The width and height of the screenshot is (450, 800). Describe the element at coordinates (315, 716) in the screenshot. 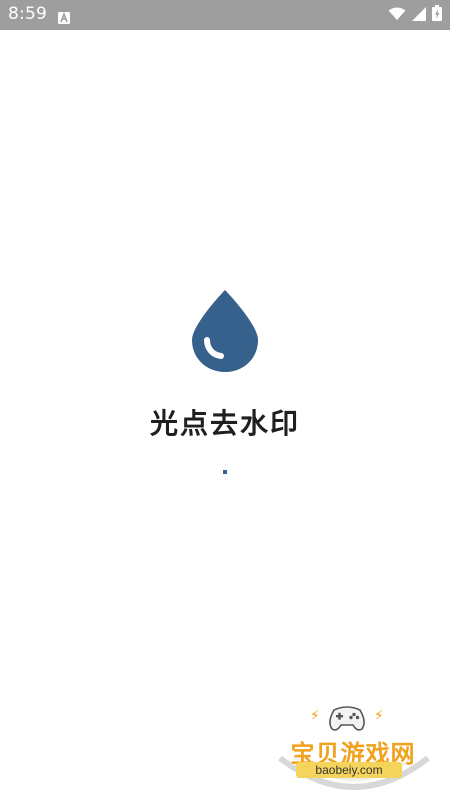

I see `spark-left-icon: ⚡` at that location.